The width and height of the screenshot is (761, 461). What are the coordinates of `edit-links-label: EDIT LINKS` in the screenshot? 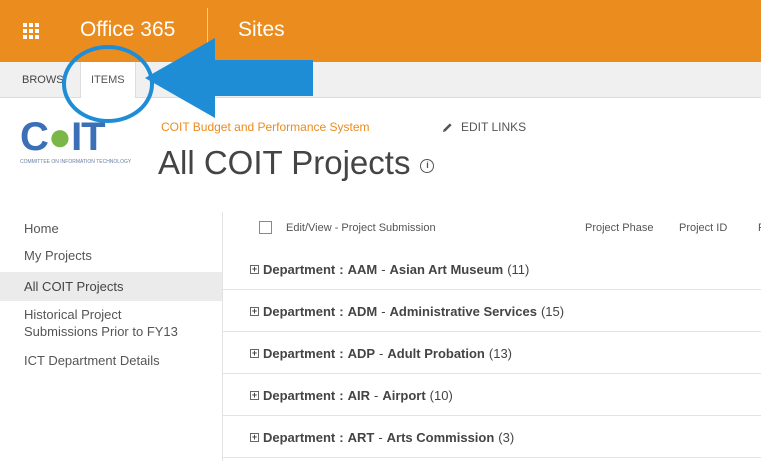 It's located at (494, 127).